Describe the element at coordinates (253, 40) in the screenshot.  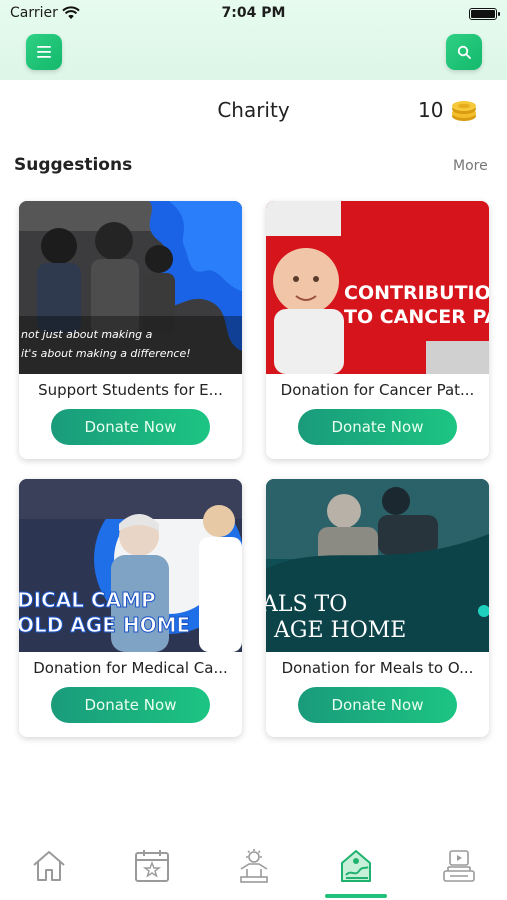
I see `top-bar: Carrier 7:04 PM` at that location.